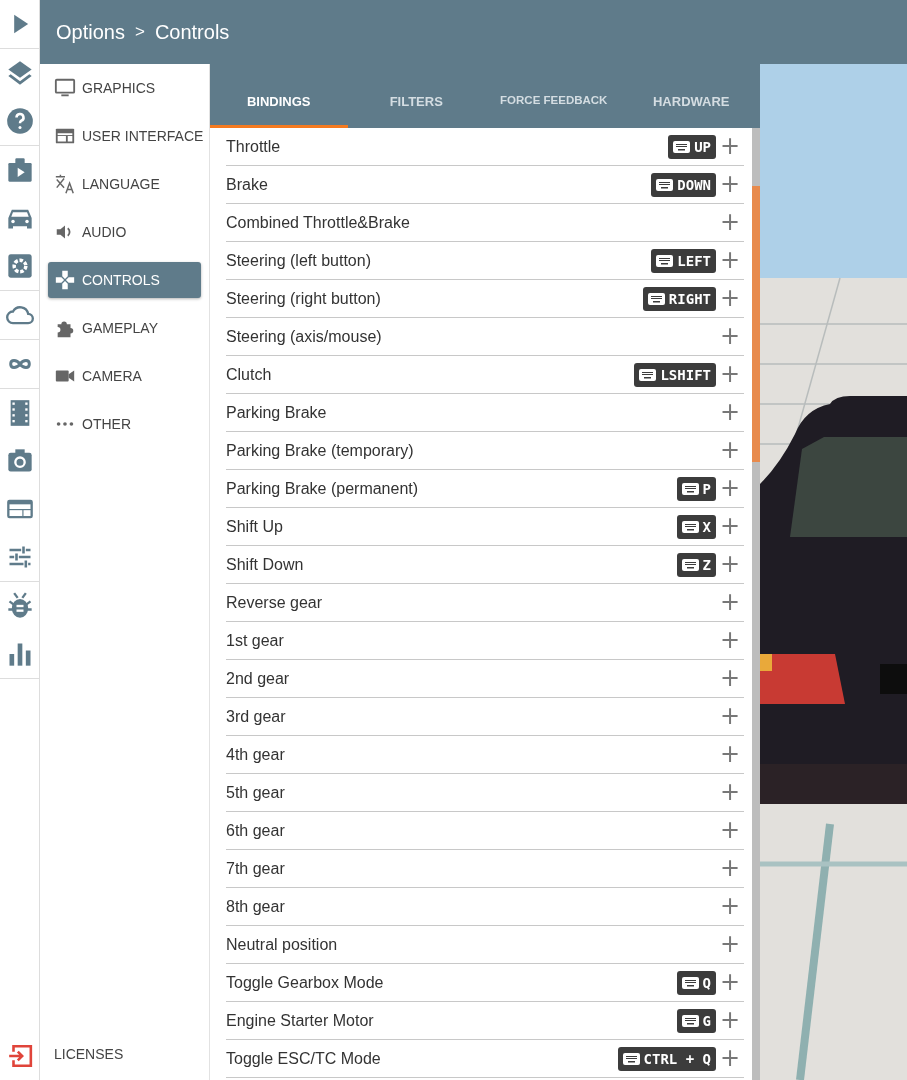 This screenshot has height=1080, width=907. What do you see at coordinates (277, 412) in the screenshot?
I see `action-label: Parking Brake` at bounding box center [277, 412].